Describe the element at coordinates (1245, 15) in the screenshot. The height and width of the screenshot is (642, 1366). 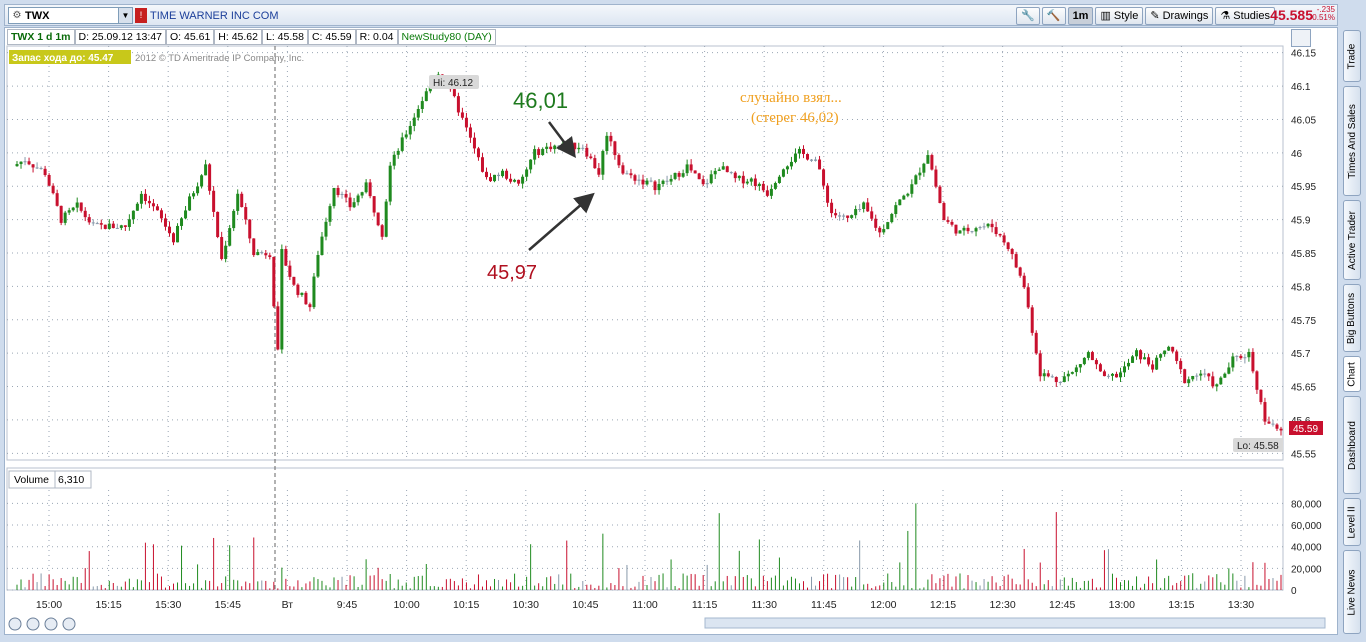
I see `studies-button: ⚗ Studies` at that location.